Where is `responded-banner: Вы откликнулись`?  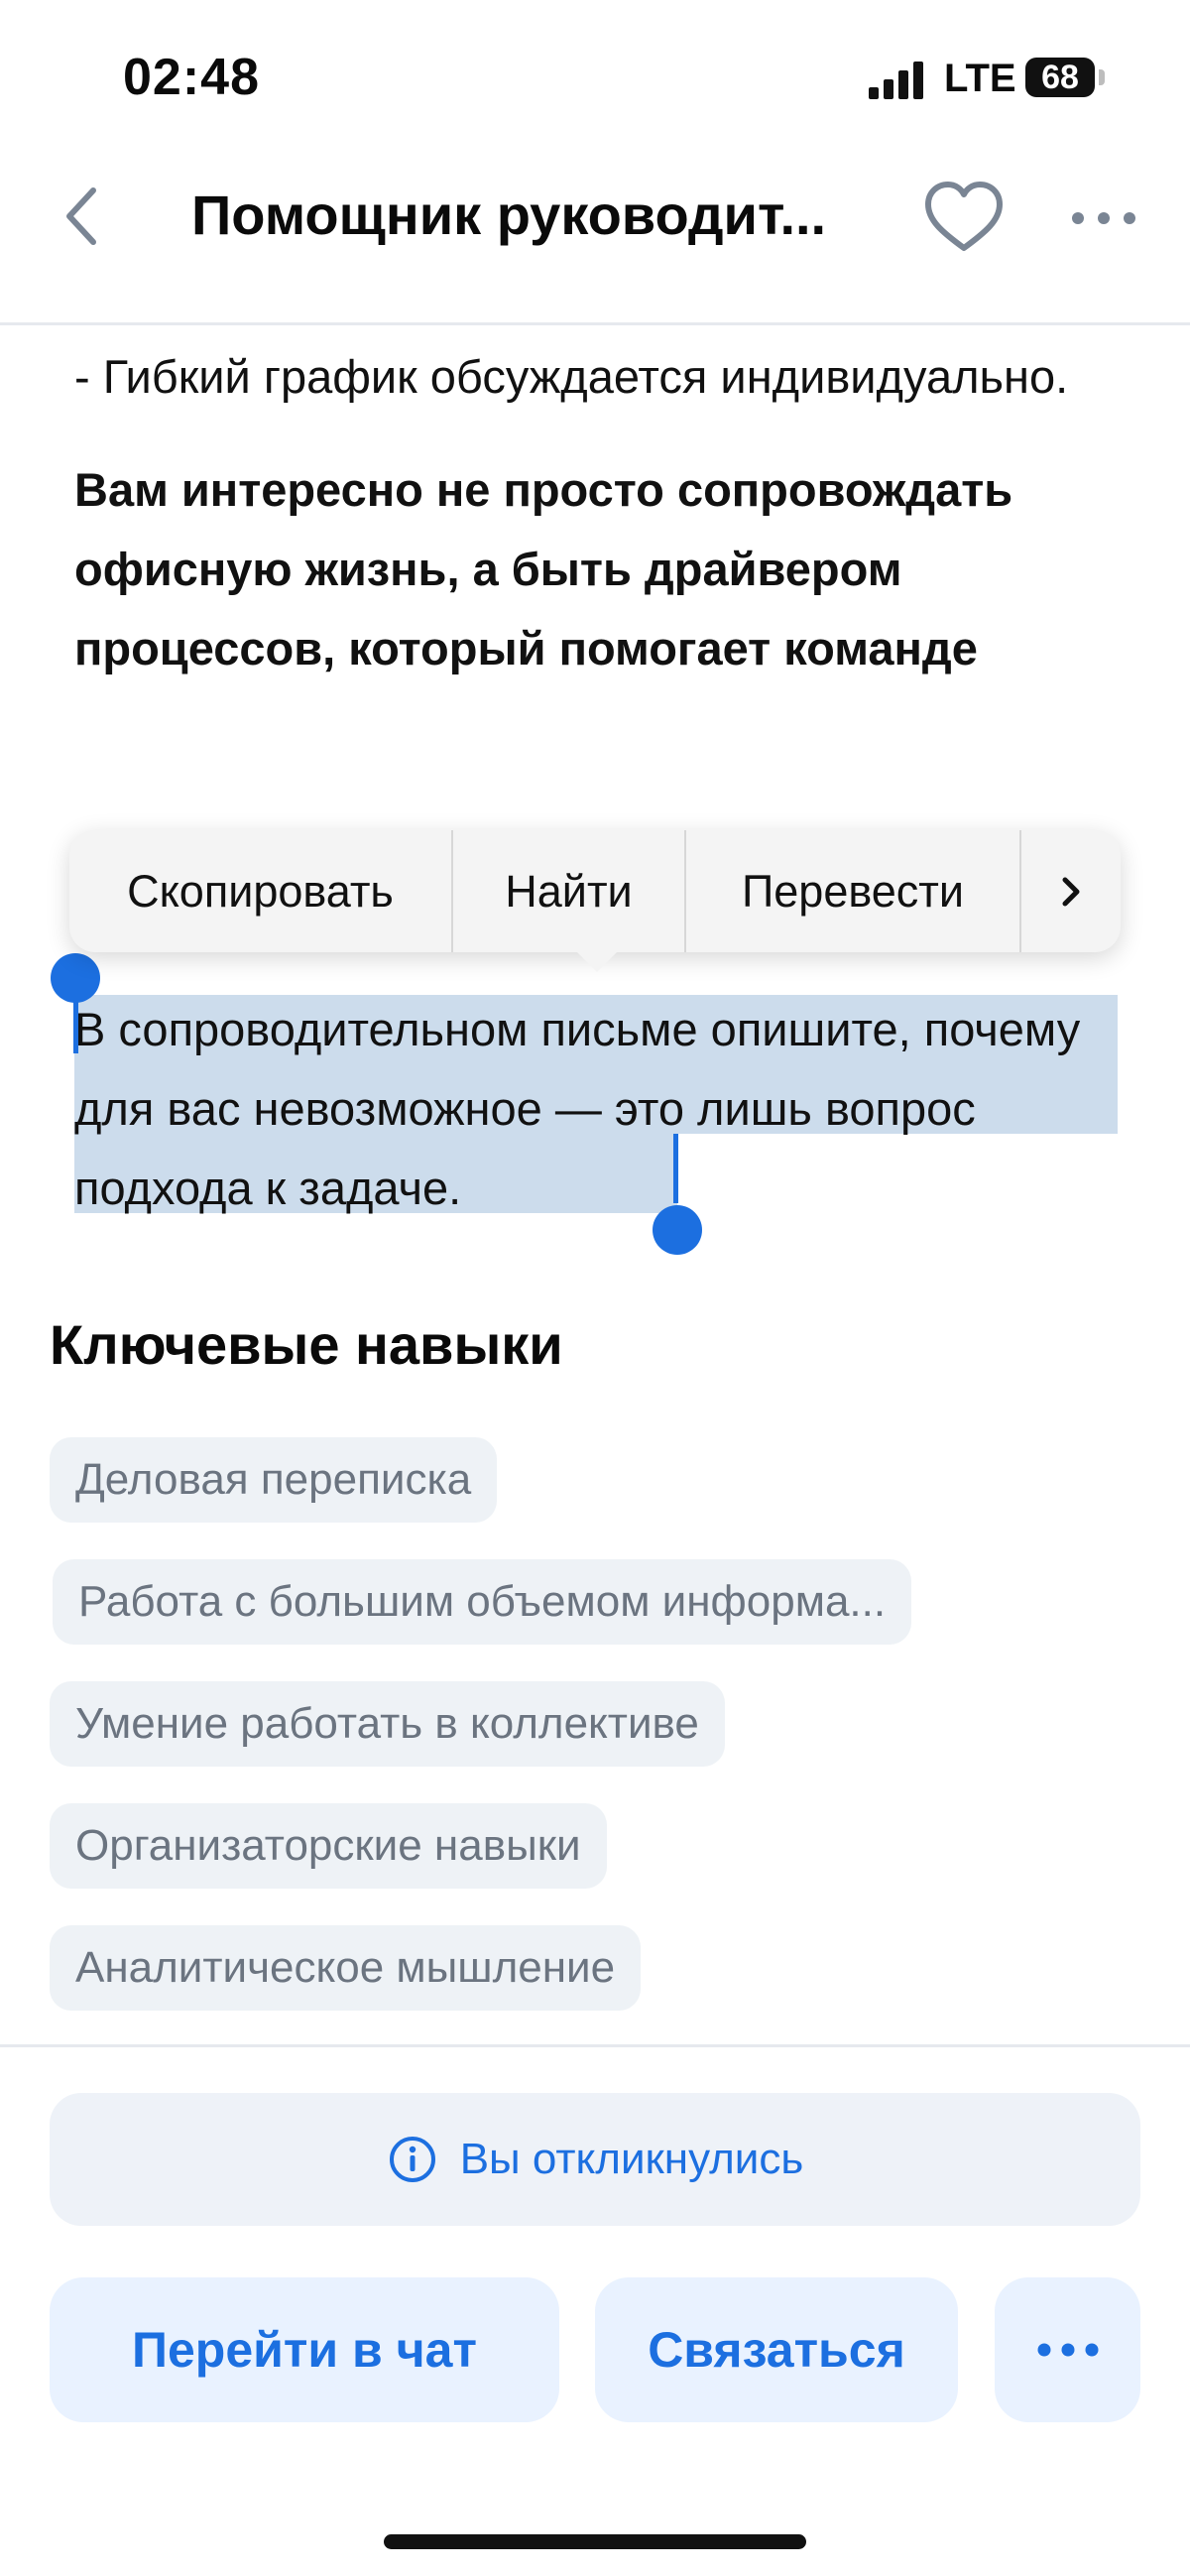
responded-banner: Вы откликнулись is located at coordinates (595, 2159).